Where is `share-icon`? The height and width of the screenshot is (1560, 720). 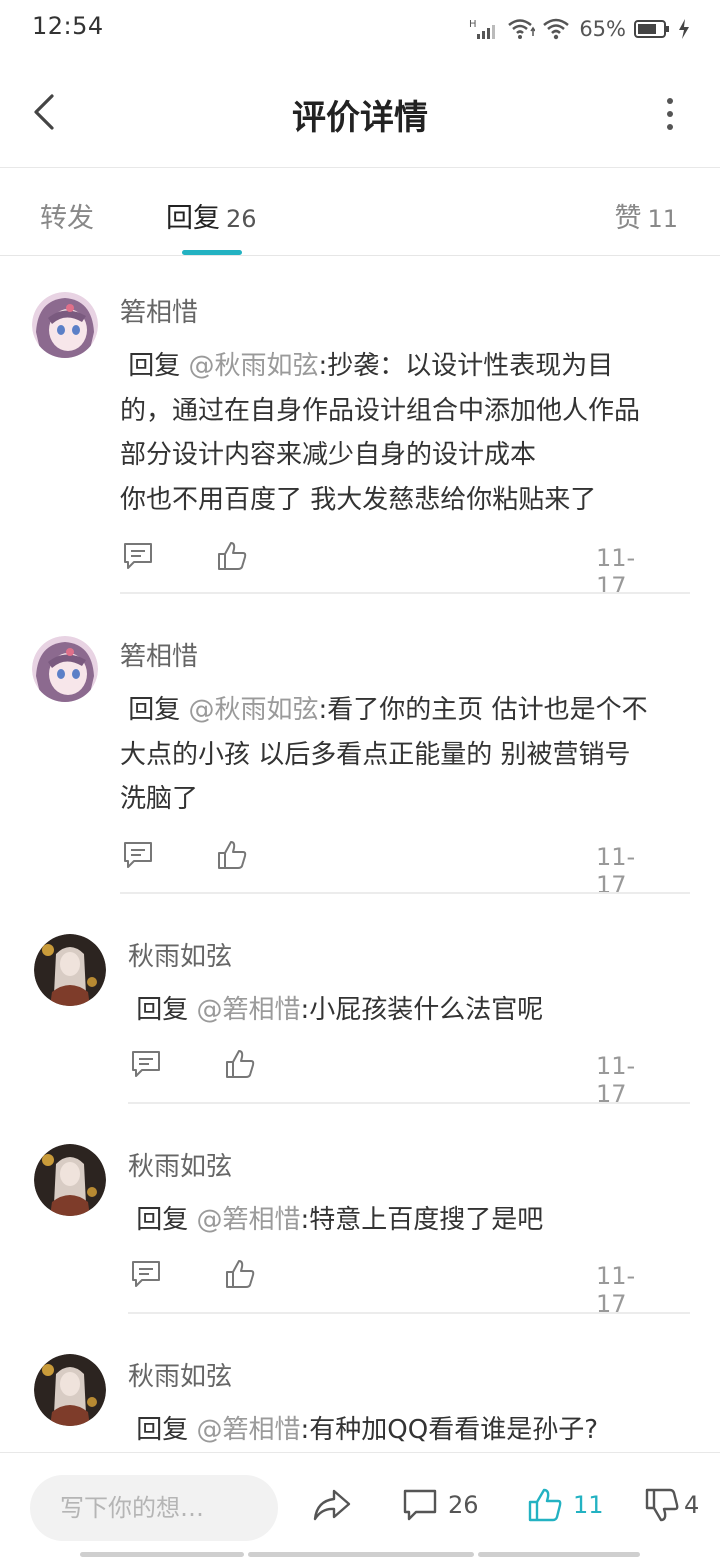 share-icon is located at coordinates (332, 1505).